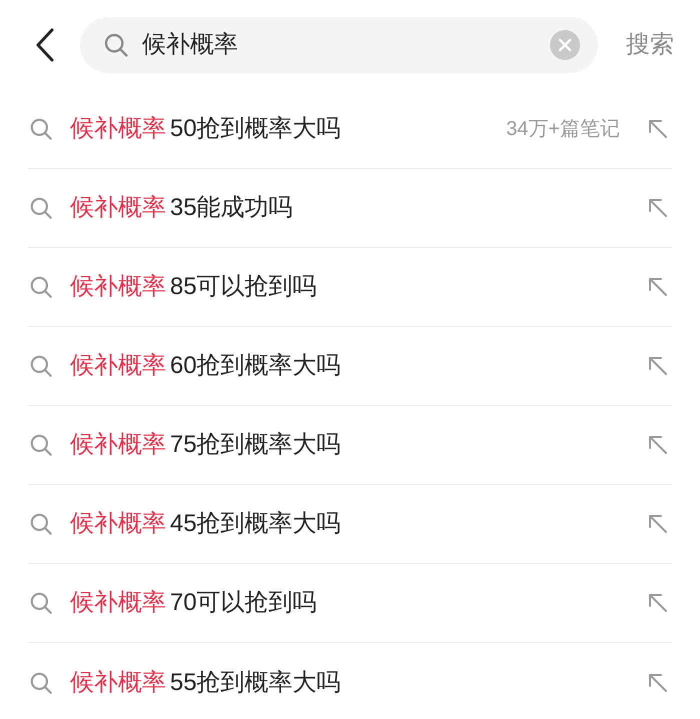 The height and width of the screenshot is (719, 700). I want to click on search-field: 候补概率, so click(339, 45).